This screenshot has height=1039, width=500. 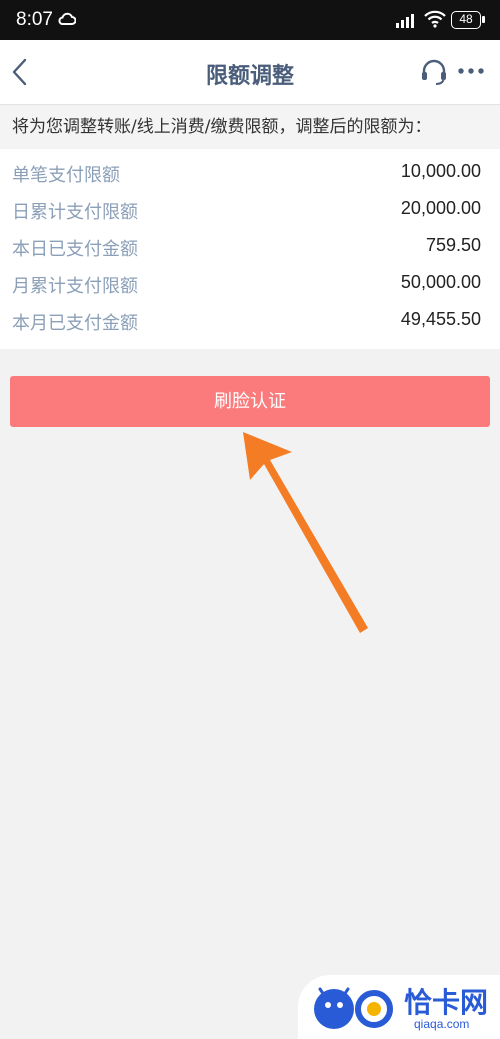 What do you see at coordinates (67, 18) in the screenshot?
I see `cloud-icon` at bounding box center [67, 18].